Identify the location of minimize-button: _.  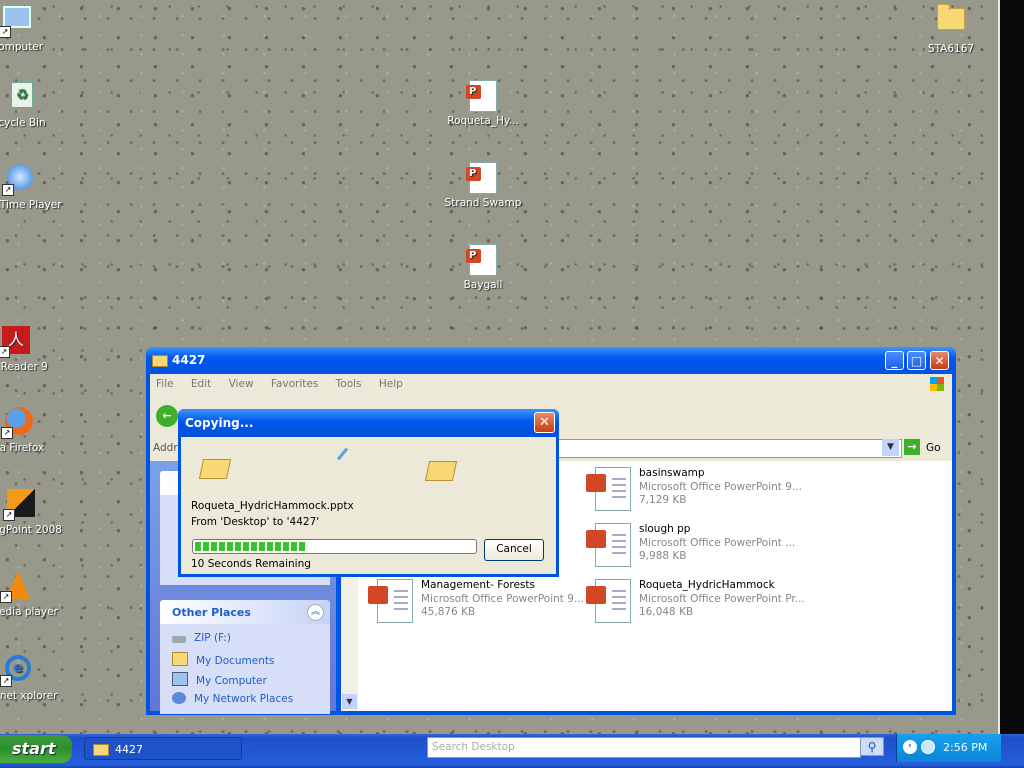
(894, 360).